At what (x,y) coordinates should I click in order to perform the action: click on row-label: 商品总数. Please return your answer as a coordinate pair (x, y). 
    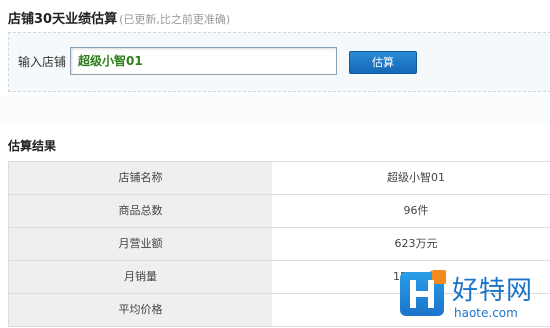
    Looking at the image, I should click on (140, 211).